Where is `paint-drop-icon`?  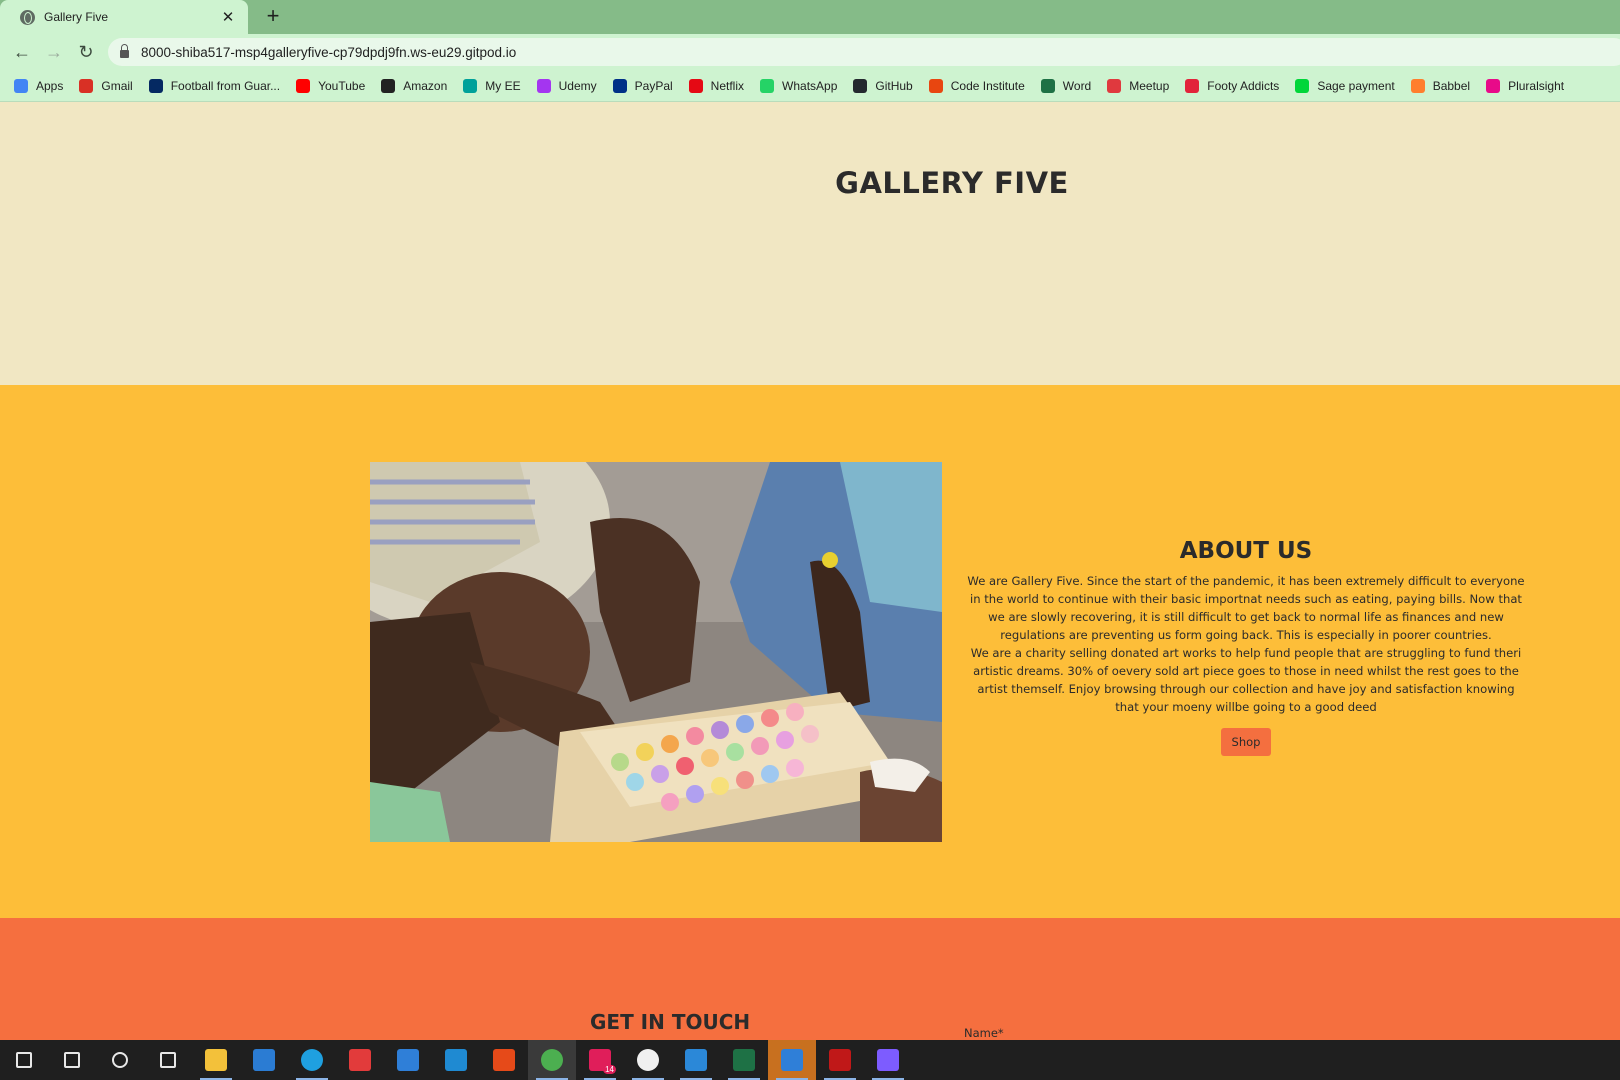
paint-drop-icon is located at coordinates (888, 1060).